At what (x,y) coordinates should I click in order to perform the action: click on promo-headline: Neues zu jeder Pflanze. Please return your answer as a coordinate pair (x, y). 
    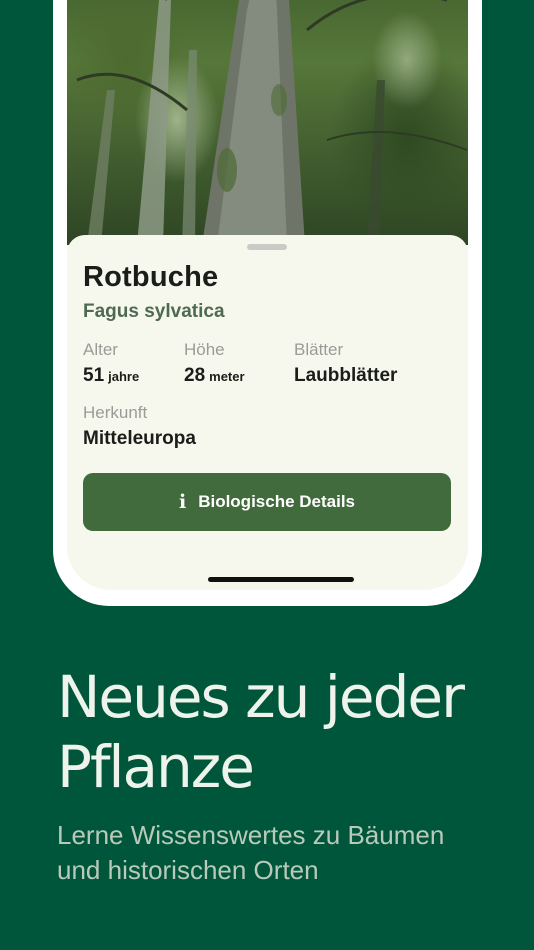
    Looking at the image, I should click on (287, 732).